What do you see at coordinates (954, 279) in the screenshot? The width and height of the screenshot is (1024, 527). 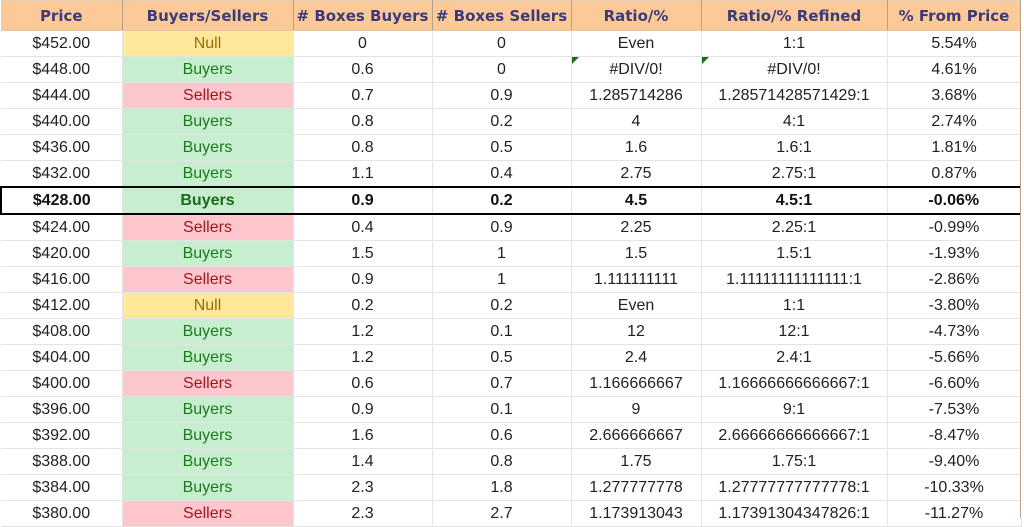 I see `cell-pct-from-price: -2.86%` at bounding box center [954, 279].